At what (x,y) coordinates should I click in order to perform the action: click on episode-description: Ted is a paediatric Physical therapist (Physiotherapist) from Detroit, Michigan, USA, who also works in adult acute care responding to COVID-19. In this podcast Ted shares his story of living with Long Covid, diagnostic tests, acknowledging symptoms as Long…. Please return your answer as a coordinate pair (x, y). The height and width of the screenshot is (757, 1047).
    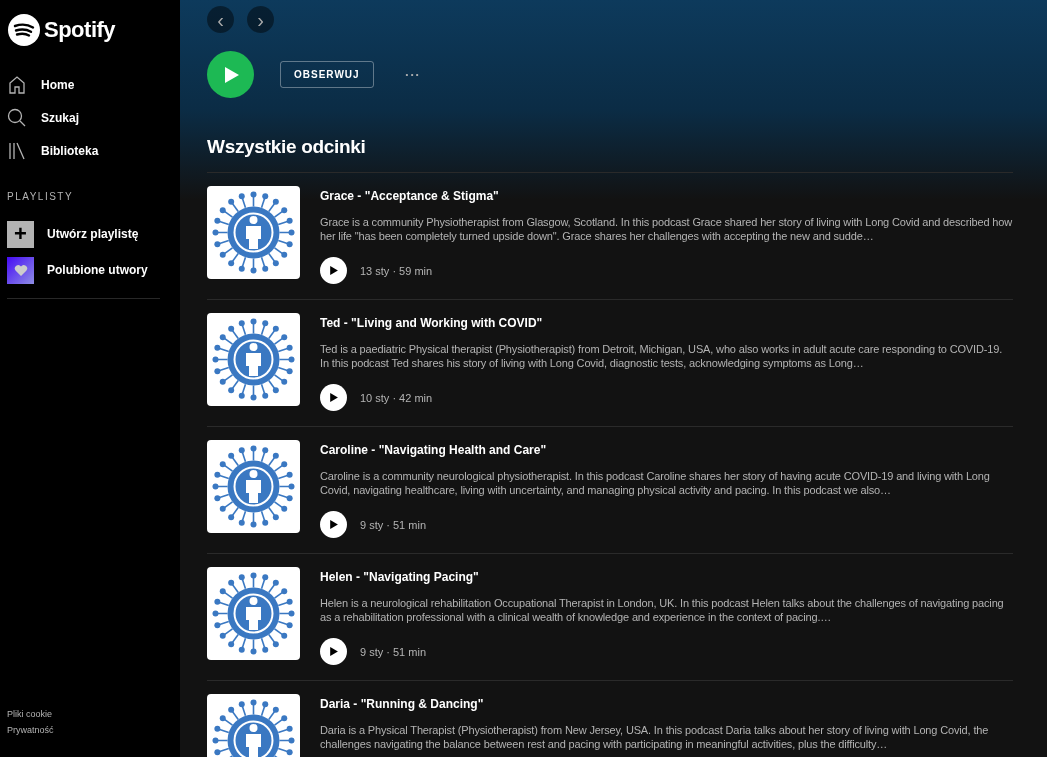
    Looking at the image, I should click on (662, 356).